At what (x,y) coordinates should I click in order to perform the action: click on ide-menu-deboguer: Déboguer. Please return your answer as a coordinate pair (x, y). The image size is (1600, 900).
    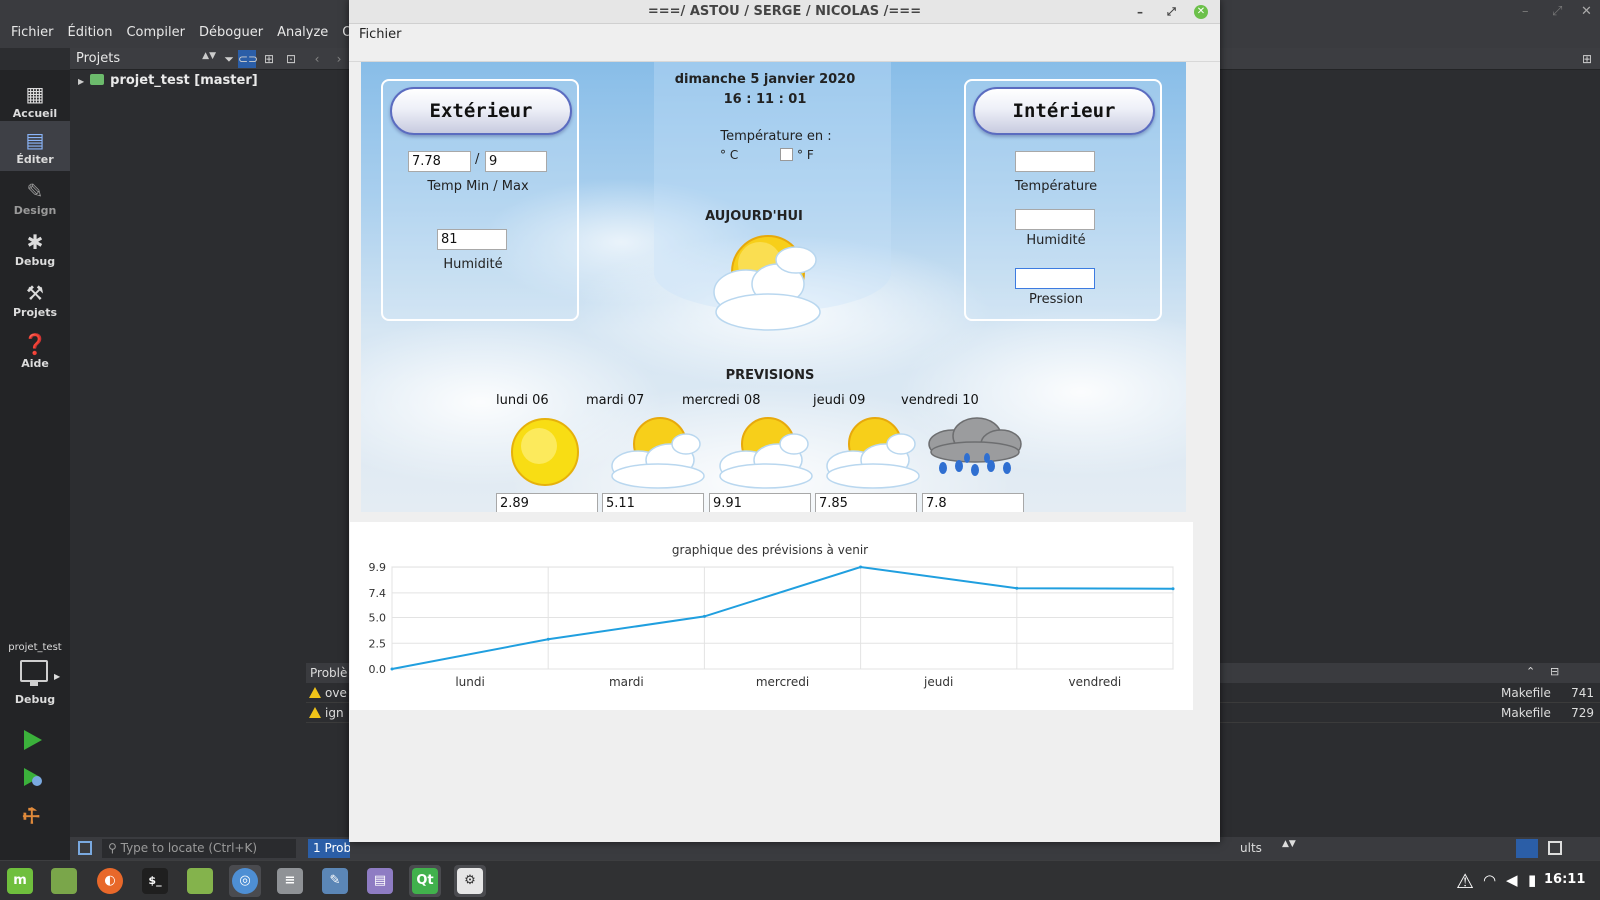
    Looking at the image, I should click on (231, 32).